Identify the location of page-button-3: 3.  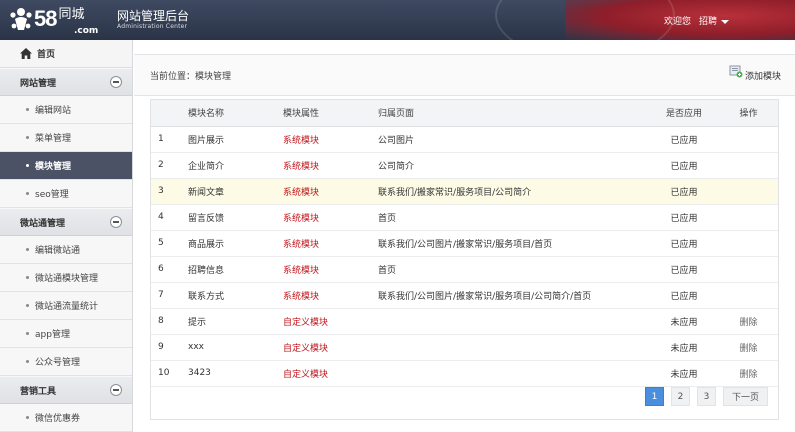
(706, 396).